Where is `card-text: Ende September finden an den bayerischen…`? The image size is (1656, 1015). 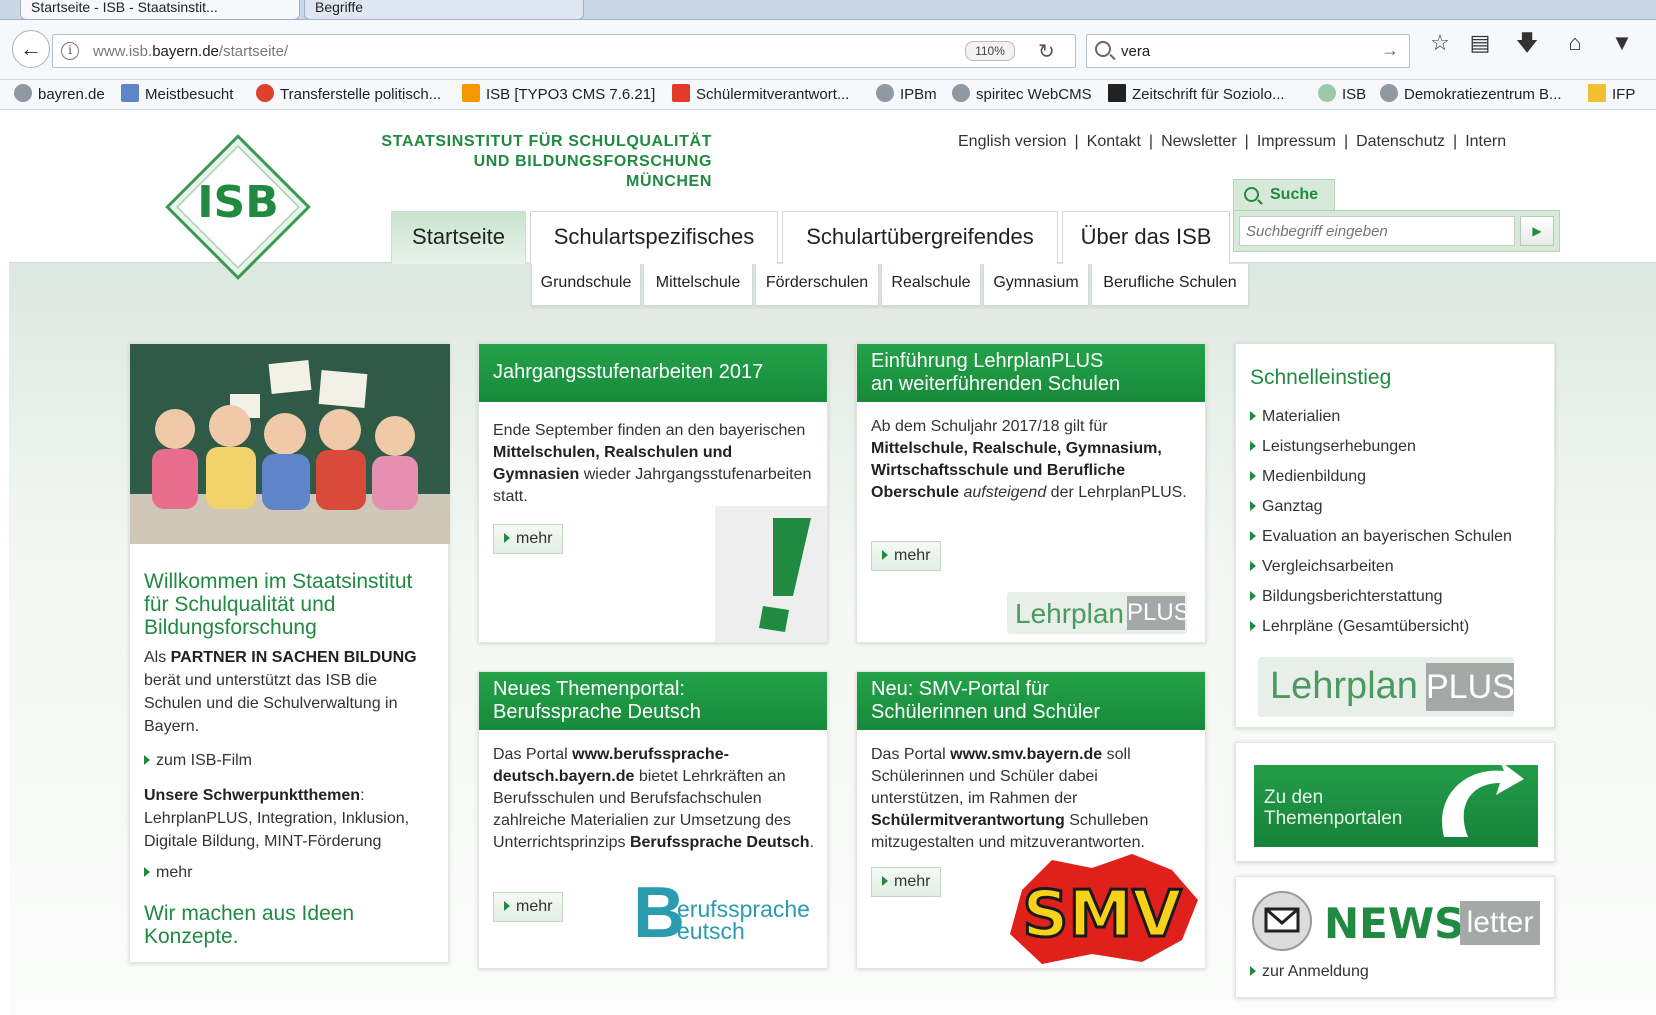
card-text: Ende September finden an den bayerischen… is located at coordinates (652, 463).